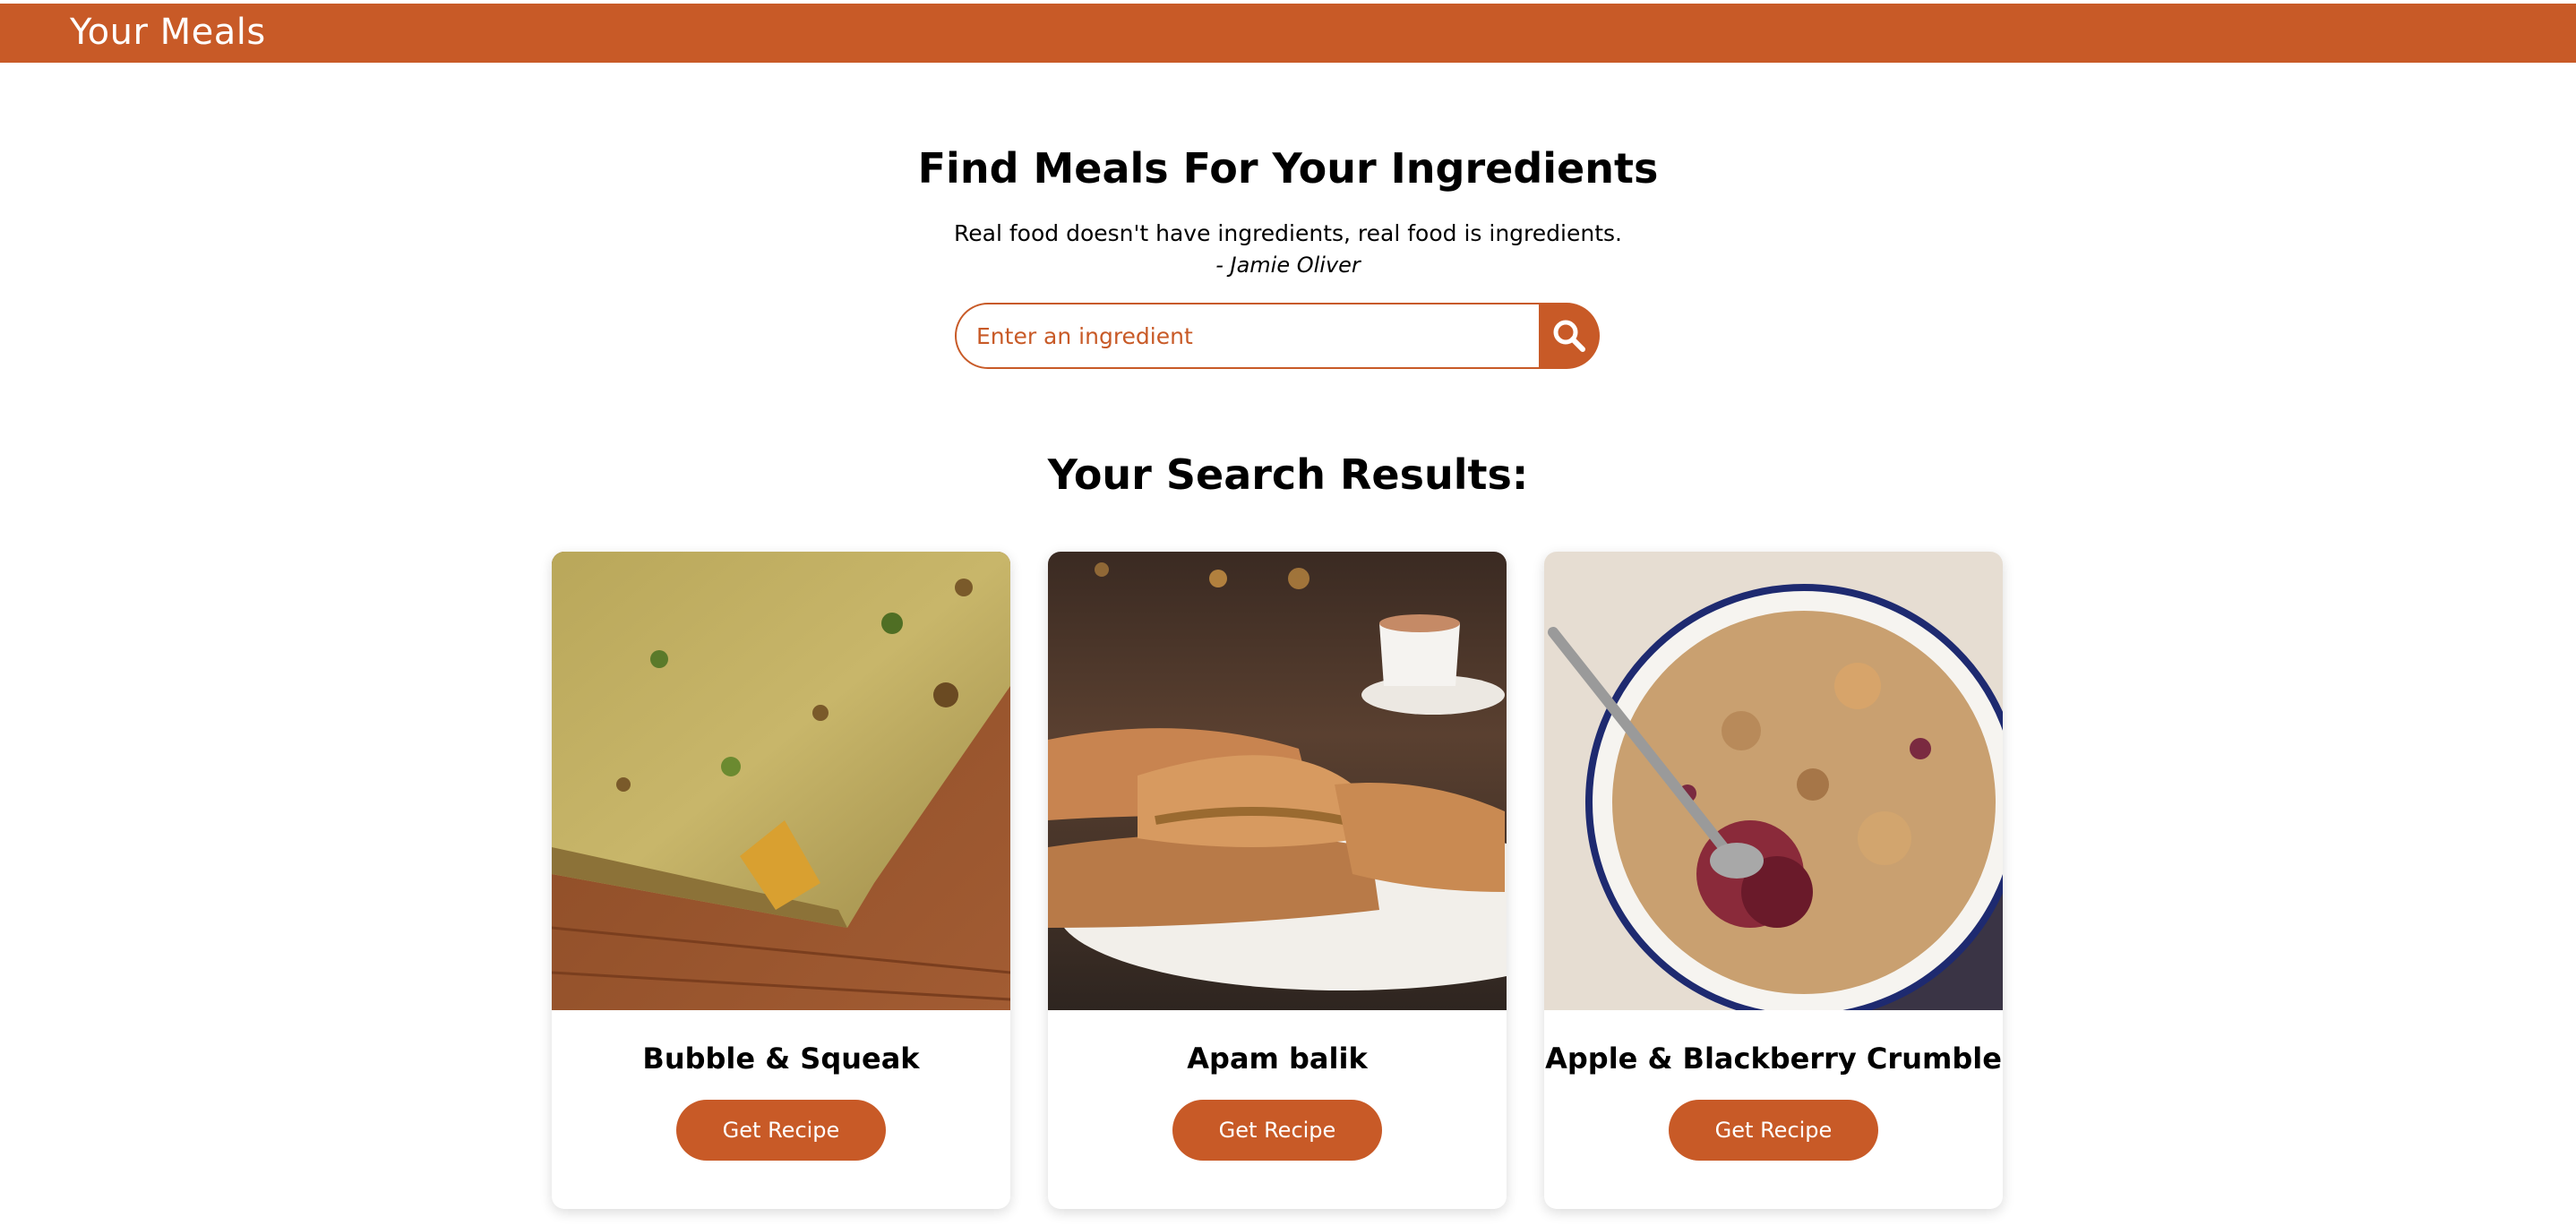  What do you see at coordinates (1277, 781) in the screenshot?
I see `apam-balik-photo` at bounding box center [1277, 781].